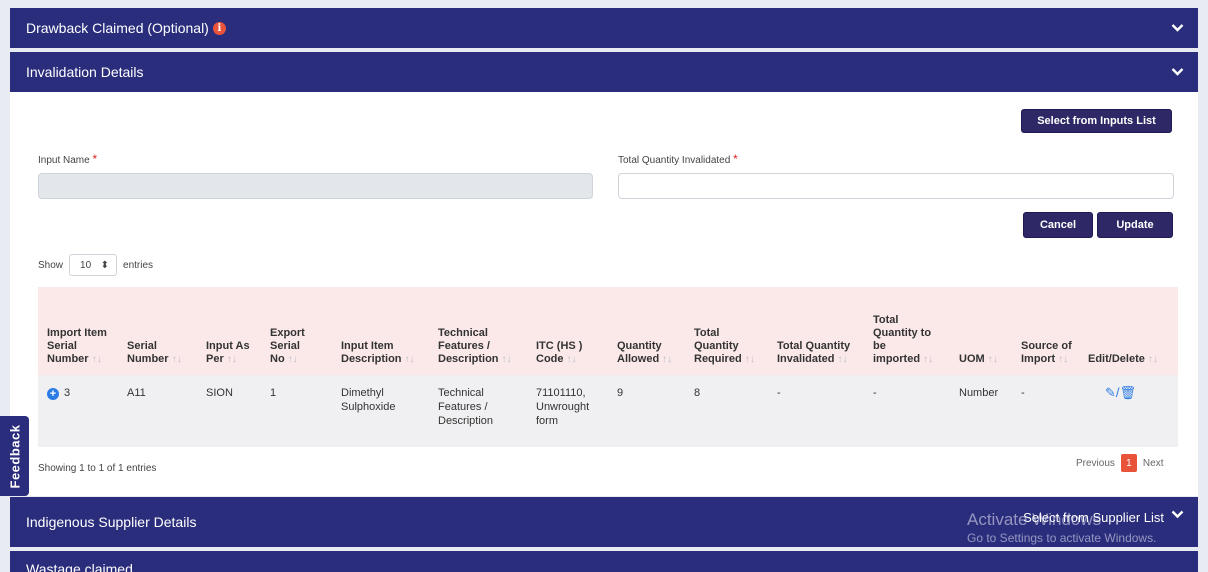 The image size is (1208, 572). I want to click on previous-page-link: Previous, so click(1095, 463).